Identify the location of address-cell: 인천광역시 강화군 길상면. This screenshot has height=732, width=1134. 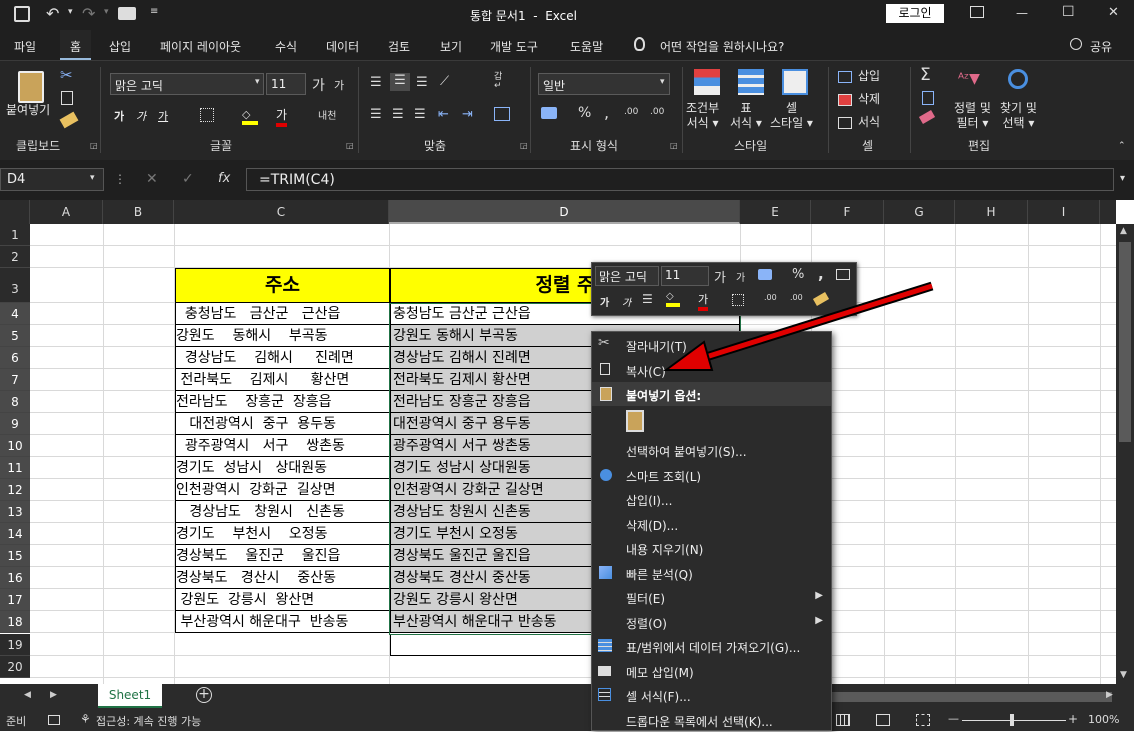
(282, 490).